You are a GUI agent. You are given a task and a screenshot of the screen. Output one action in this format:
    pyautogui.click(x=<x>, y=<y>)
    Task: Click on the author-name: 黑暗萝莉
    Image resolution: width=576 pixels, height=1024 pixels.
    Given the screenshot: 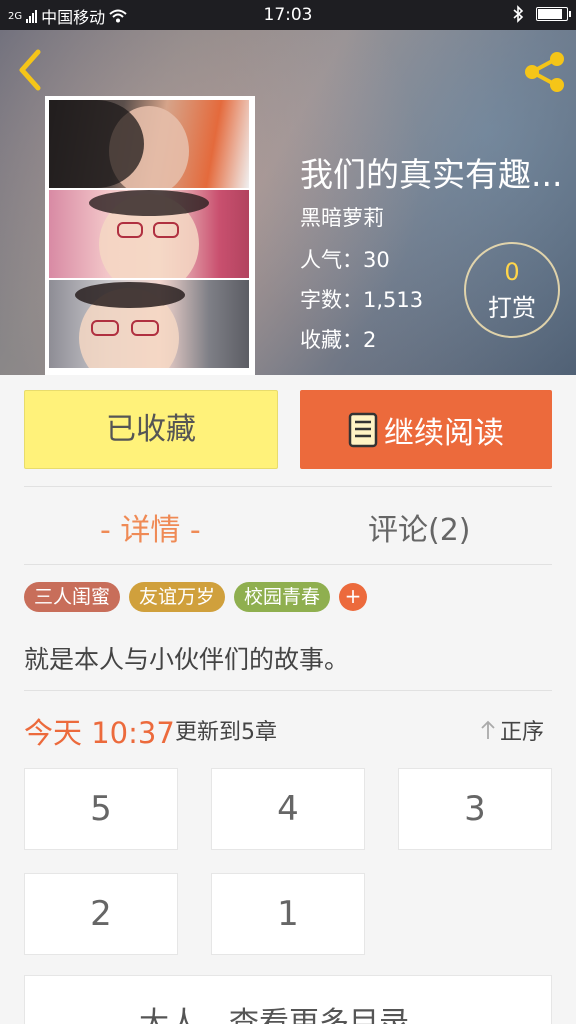 What is the action you would take?
    pyautogui.click(x=342, y=218)
    